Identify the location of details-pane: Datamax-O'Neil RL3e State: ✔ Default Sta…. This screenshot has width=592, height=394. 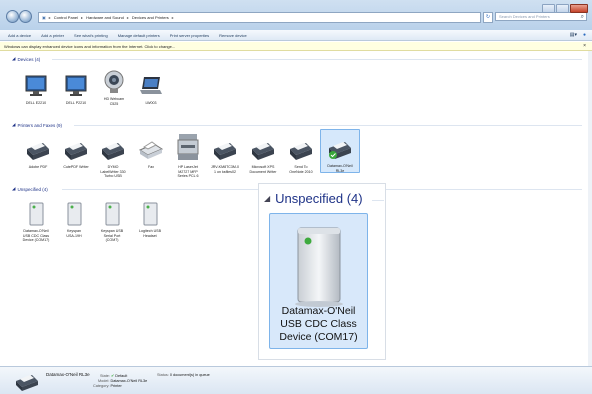
(296, 380).